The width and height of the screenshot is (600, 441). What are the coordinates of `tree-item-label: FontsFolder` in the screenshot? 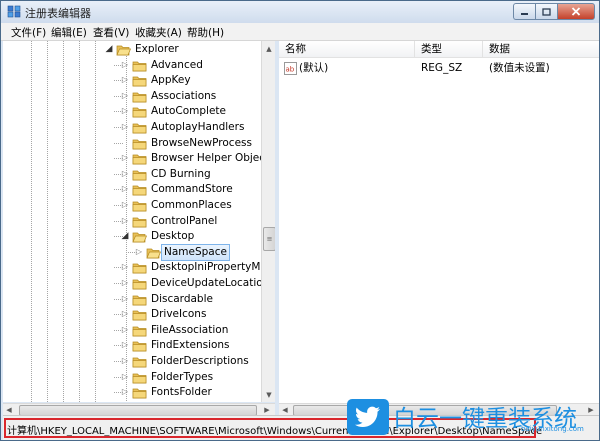 It's located at (181, 392).